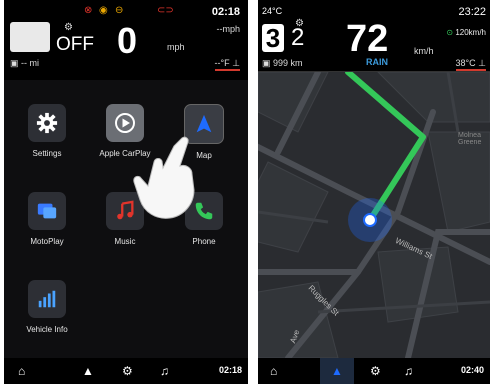 Image resolution: width=490 pixels, height=384 pixels. I want to click on odometer: ▣ 999 km, so click(282, 63).